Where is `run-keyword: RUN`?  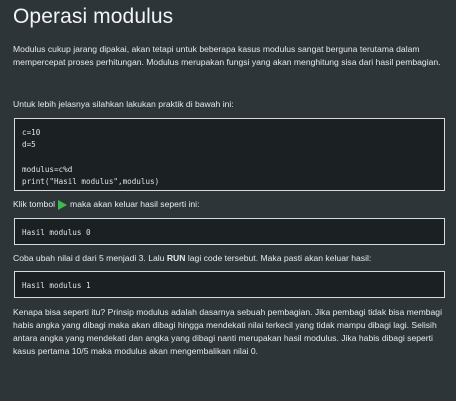 run-keyword: RUN is located at coordinates (176, 258).